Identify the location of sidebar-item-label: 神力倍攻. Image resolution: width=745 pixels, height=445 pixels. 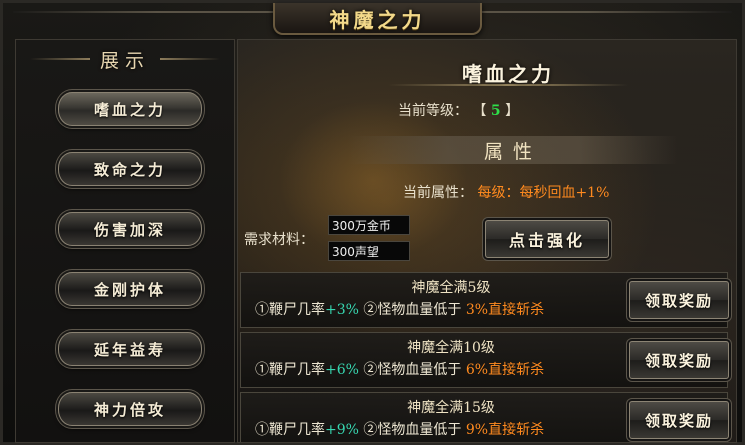
(129, 409).